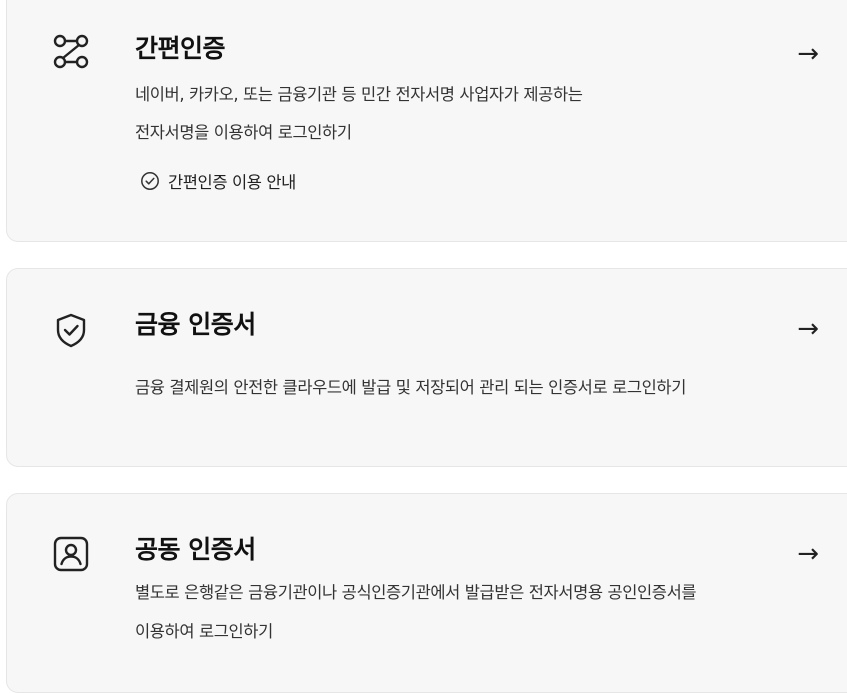 The width and height of the screenshot is (847, 693). I want to click on card-description-line: 네이버, 카카오, 또는 금융기관 등 민간 전자서명 사업자가 제공하는, so click(359, 94).